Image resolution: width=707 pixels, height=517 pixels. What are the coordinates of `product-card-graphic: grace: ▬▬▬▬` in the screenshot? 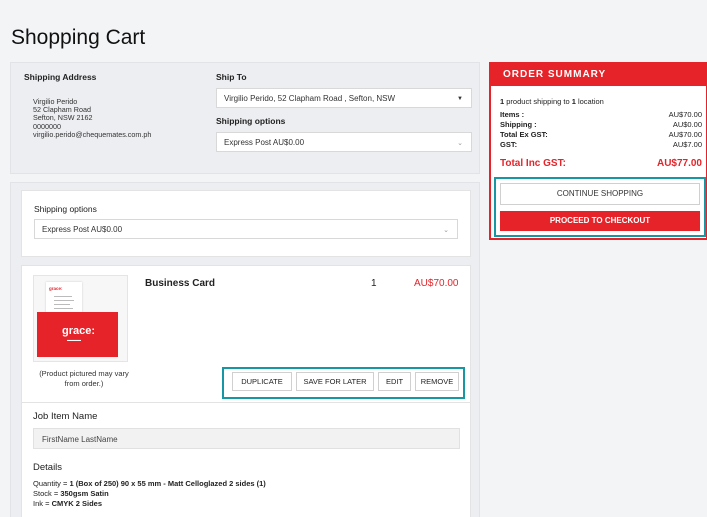 It's located at (77, 334).